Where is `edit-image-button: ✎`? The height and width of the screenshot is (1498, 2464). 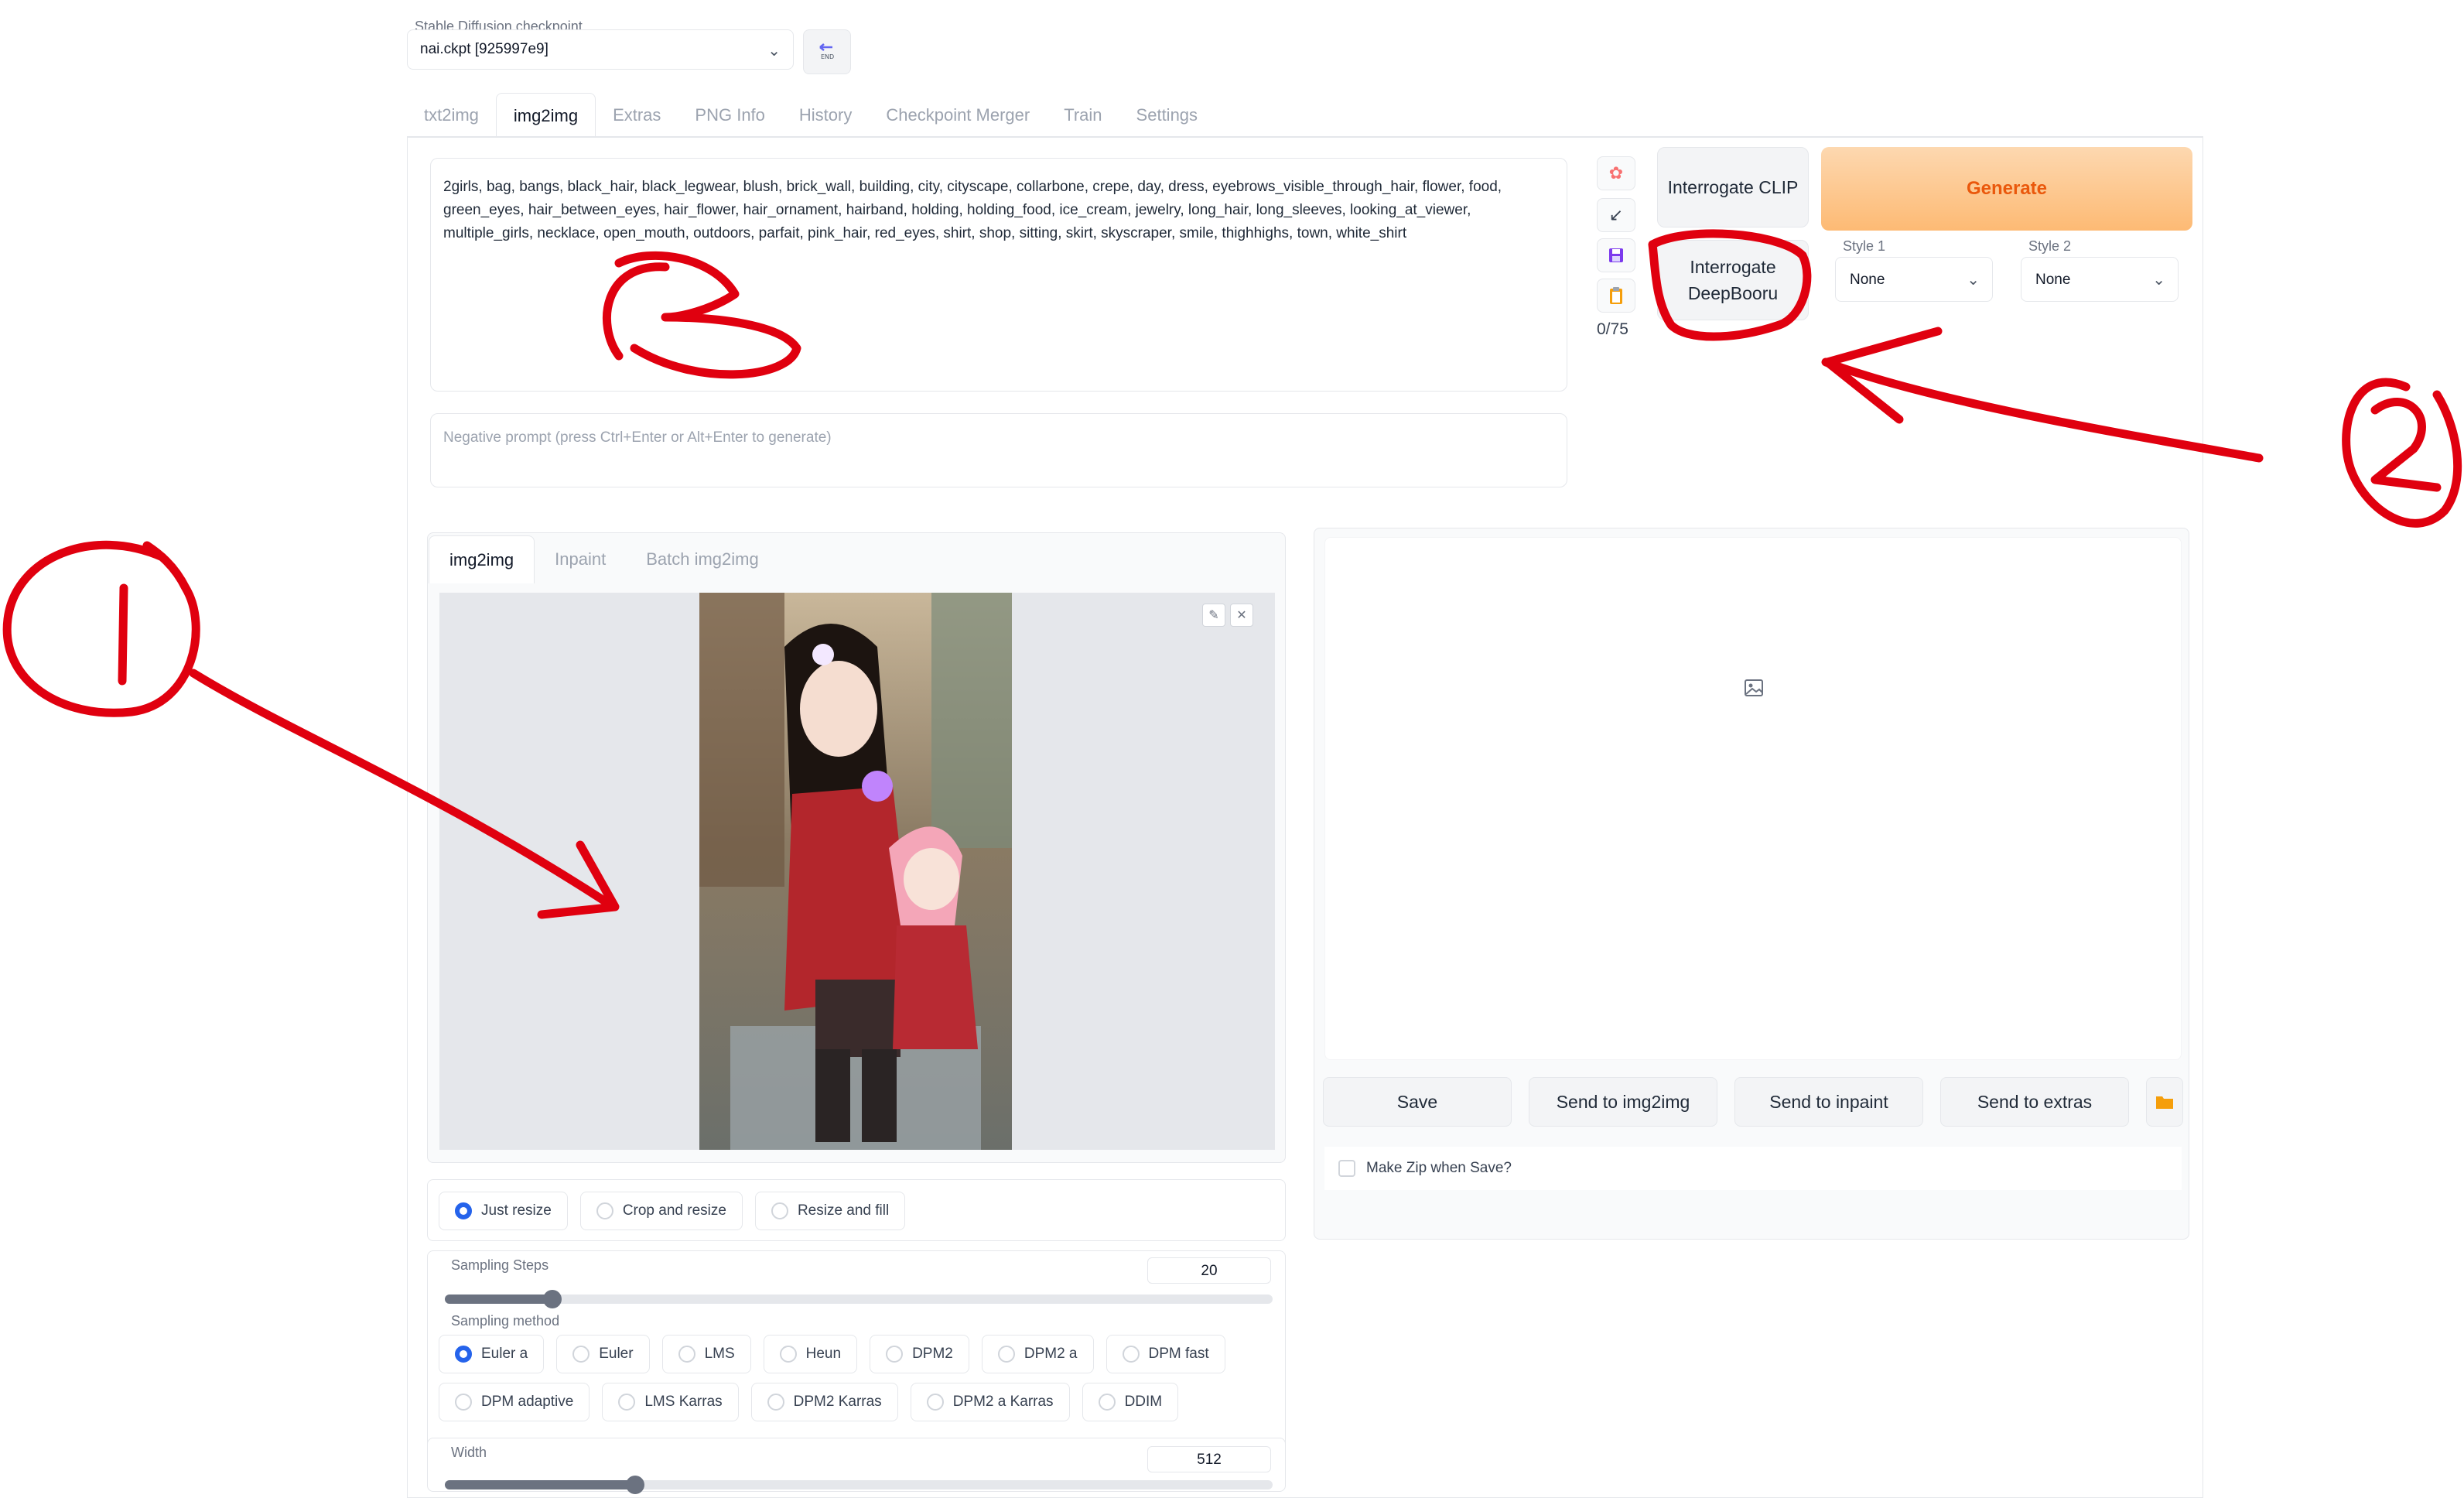 edit-image-button: ✎ is located at coordinates (1213, 615).